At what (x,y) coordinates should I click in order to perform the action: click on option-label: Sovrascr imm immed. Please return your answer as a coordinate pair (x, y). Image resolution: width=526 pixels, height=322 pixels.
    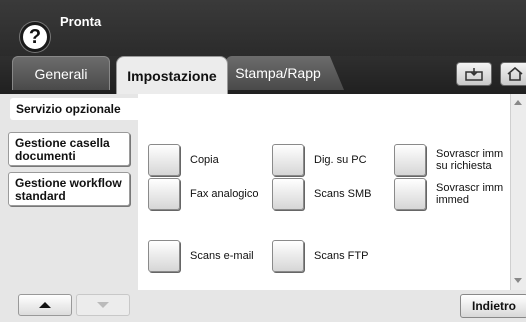
    Looking at the image, I should click on (470, 194).